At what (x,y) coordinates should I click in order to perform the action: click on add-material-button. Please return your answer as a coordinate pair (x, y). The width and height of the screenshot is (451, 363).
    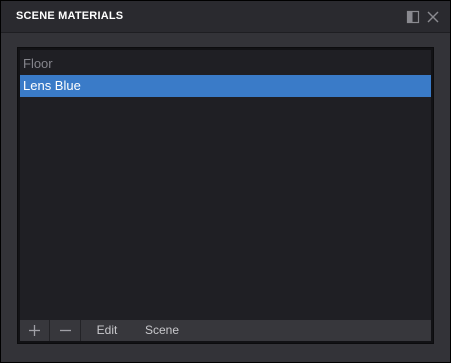
    Looking at the image, I should click on (35, 330).